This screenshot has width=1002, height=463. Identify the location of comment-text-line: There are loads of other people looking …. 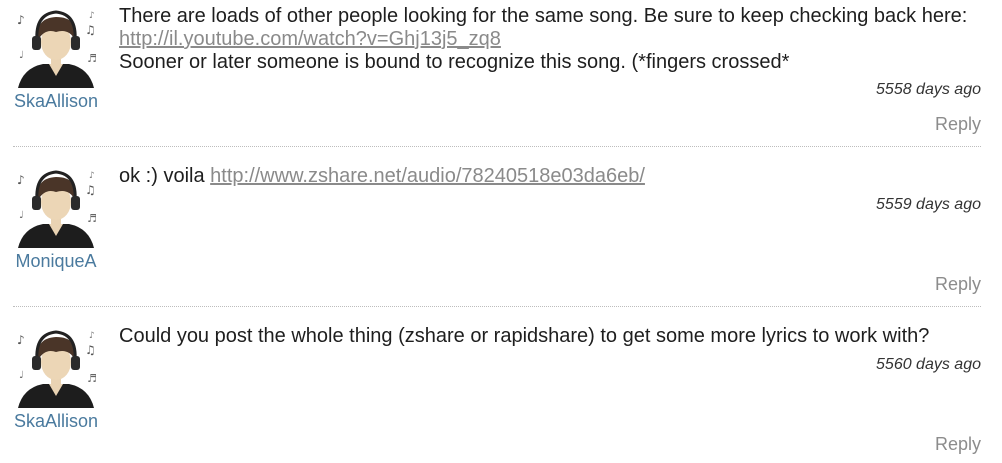
(543, 16).